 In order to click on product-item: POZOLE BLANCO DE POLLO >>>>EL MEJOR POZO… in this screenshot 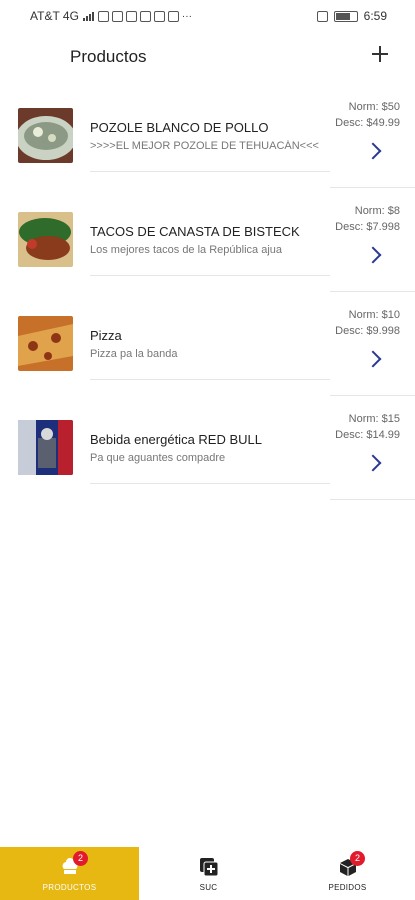, I will do `click(207, 136)`.